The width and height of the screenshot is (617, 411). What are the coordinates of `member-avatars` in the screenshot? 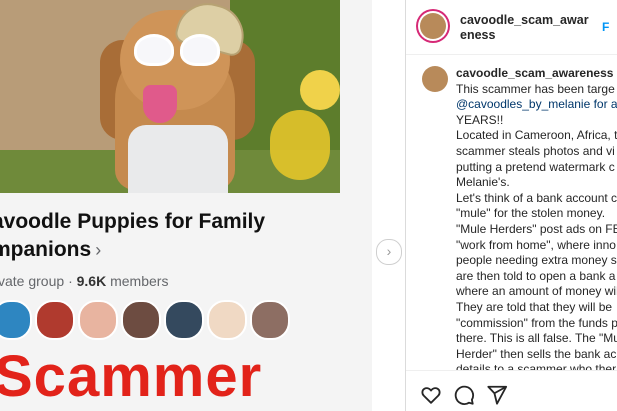 It's located at (146, 320).